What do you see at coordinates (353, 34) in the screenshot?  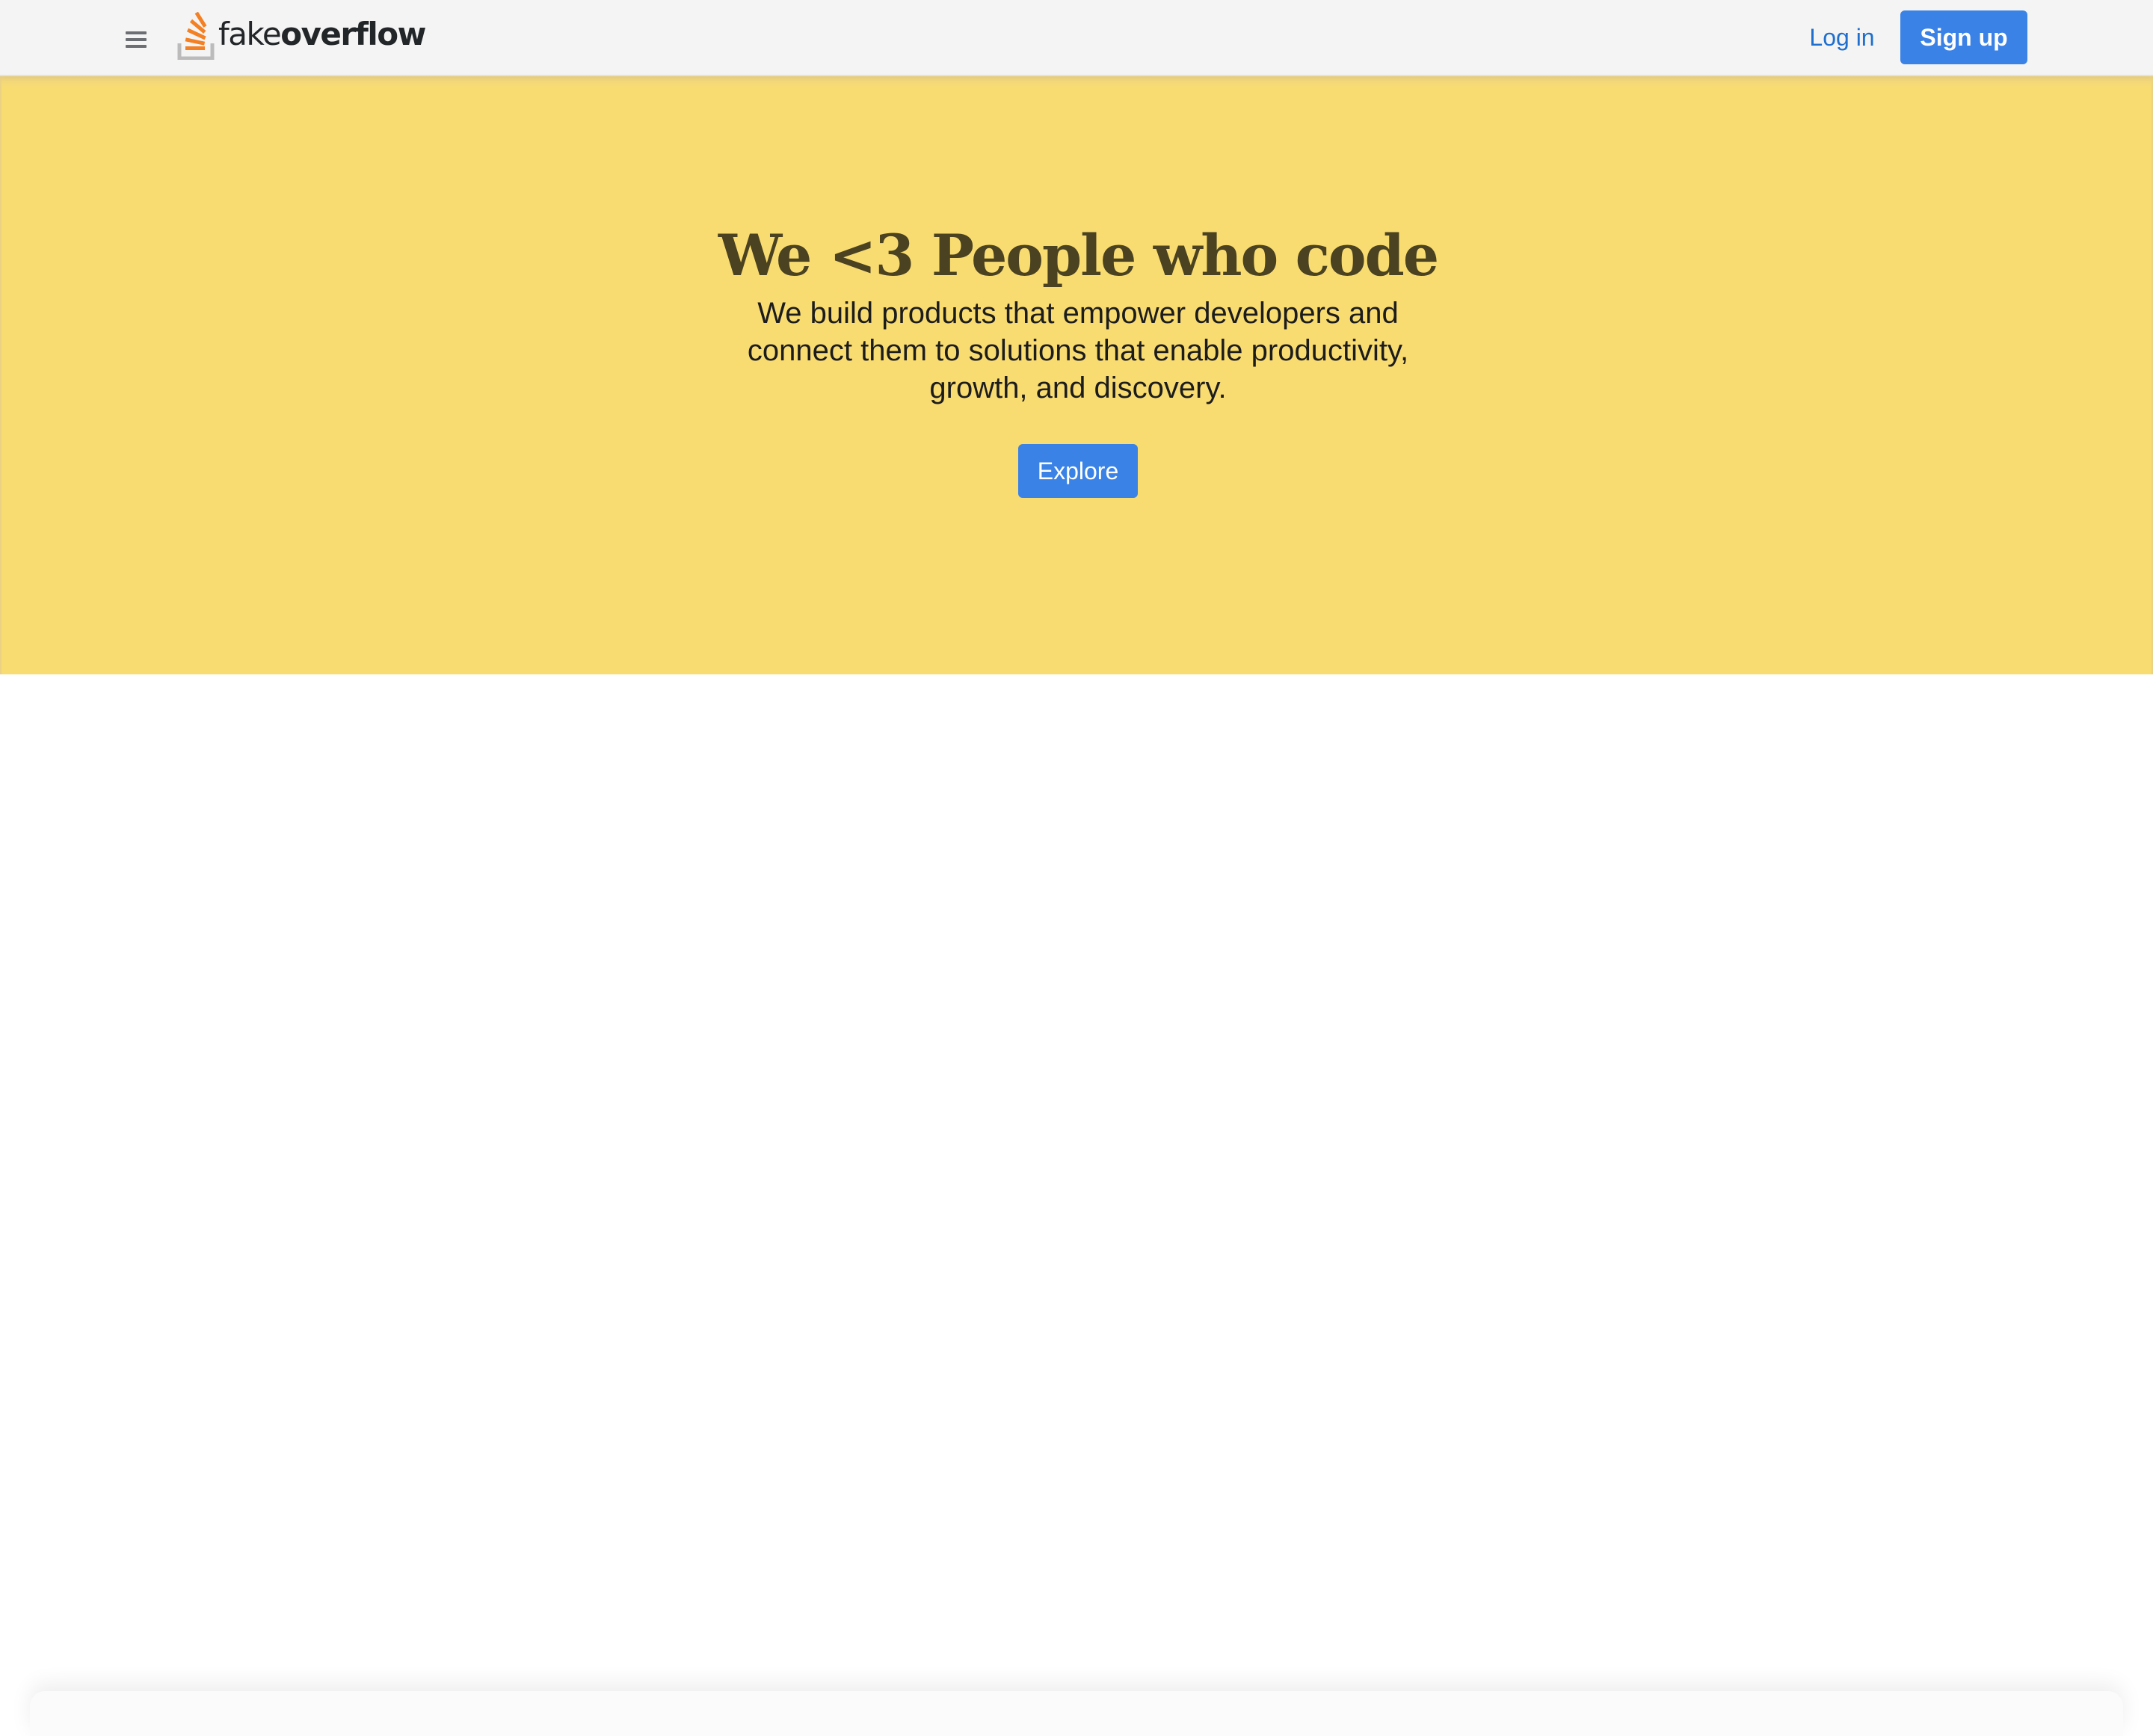 I see `logo-text-bold: overflow` at bounding box center [353, 34].